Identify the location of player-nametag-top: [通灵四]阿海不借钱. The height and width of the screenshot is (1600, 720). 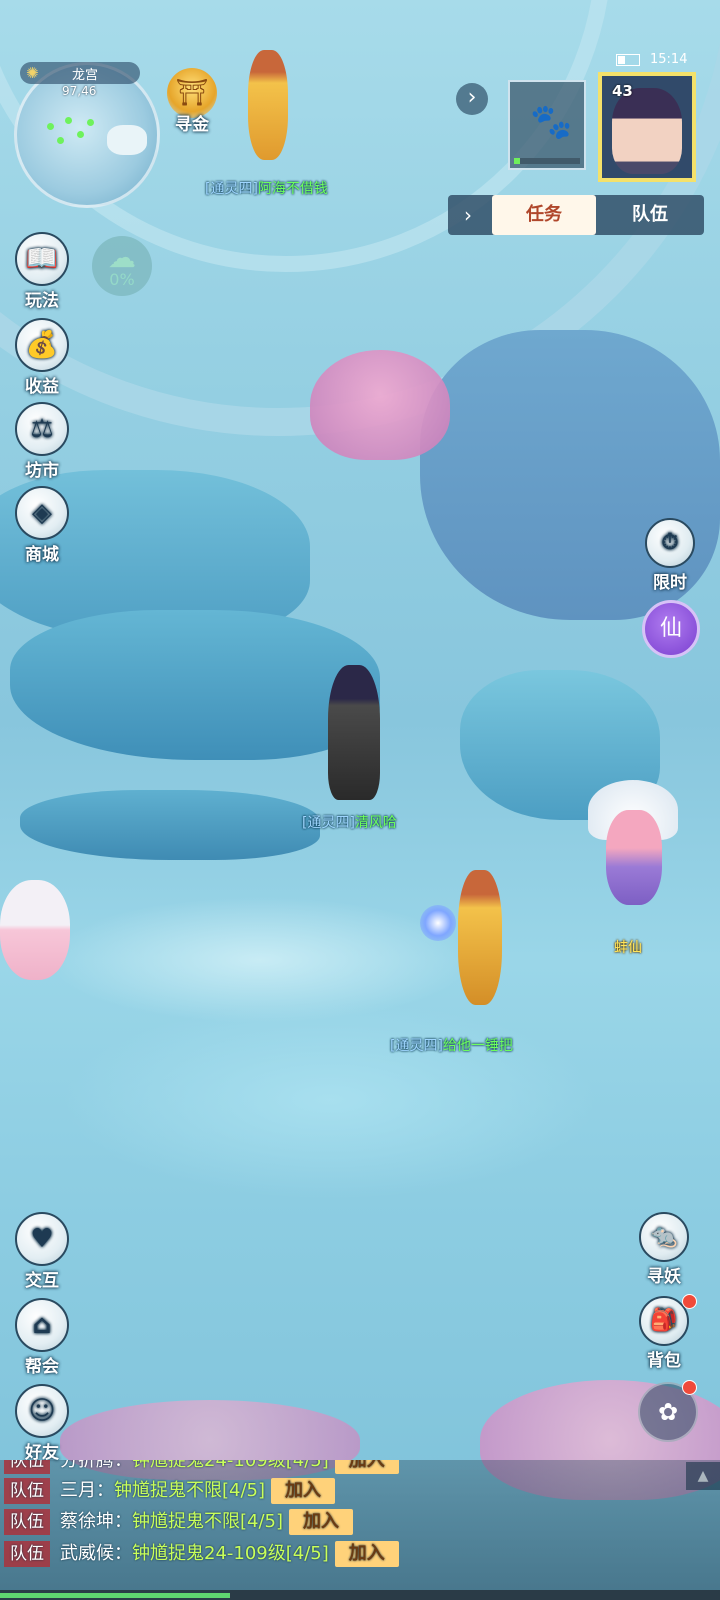
(266, 188).